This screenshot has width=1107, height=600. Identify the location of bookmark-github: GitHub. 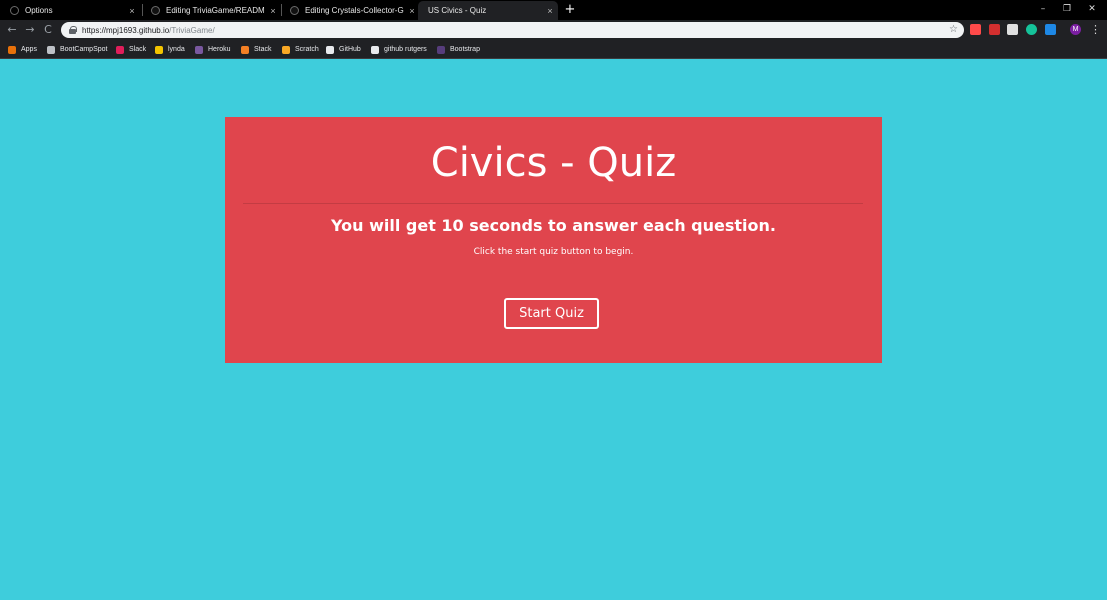
(343, 49).